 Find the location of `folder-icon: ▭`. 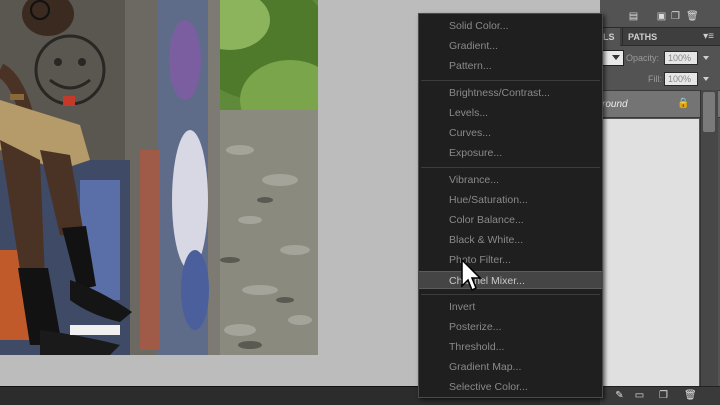

folder-icon: ▭ is located at coordinates (639, 395).